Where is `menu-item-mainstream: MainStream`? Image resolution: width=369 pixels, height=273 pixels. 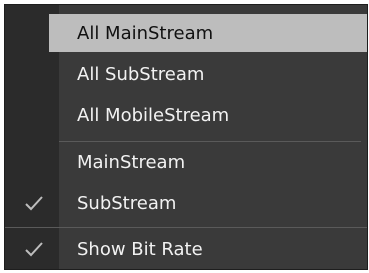 menu-item-mainstream: MainStream is located at coordinates (213, 162).